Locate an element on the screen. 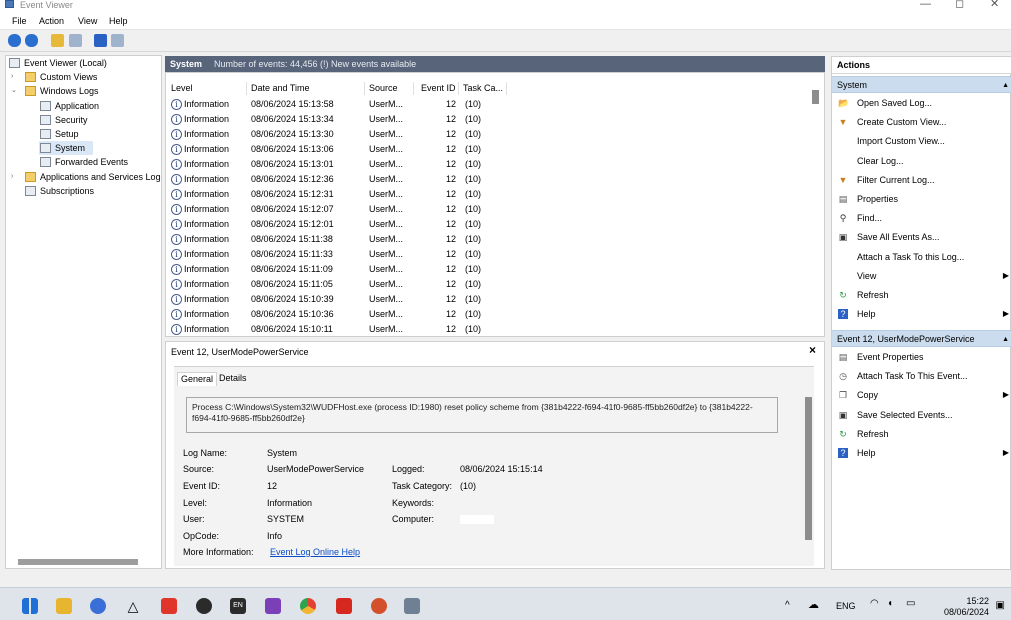  tree-item-application: Application is located at coordinates (84, 106).